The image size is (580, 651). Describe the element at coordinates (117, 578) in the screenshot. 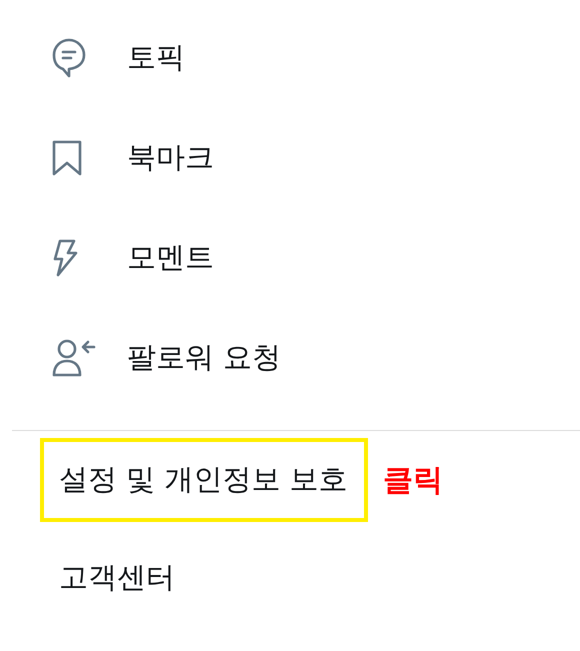

I see `menu-item: 고객센터` at that location.